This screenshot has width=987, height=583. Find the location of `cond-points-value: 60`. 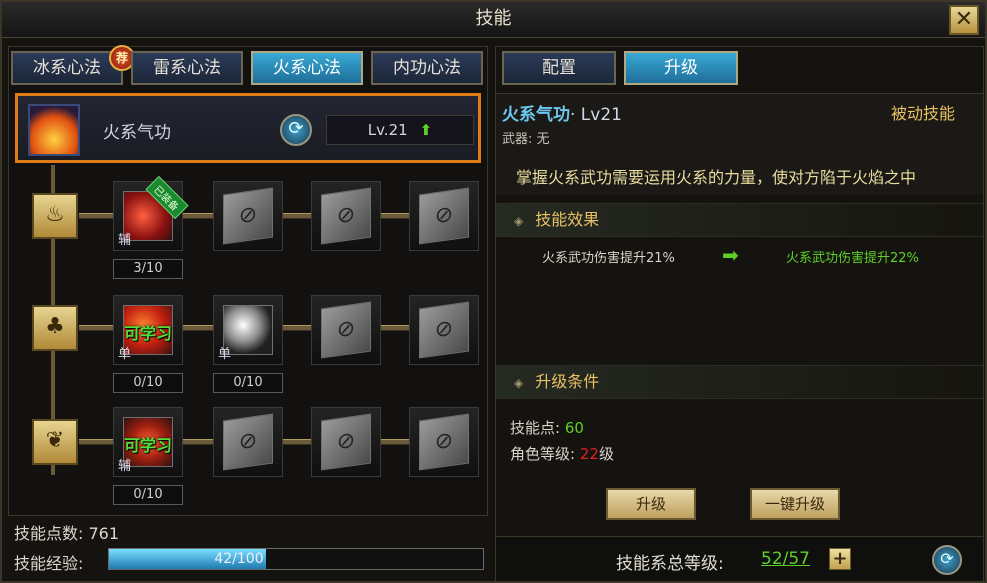

cond-points-value: 60 is located at coordinates (574, 428).